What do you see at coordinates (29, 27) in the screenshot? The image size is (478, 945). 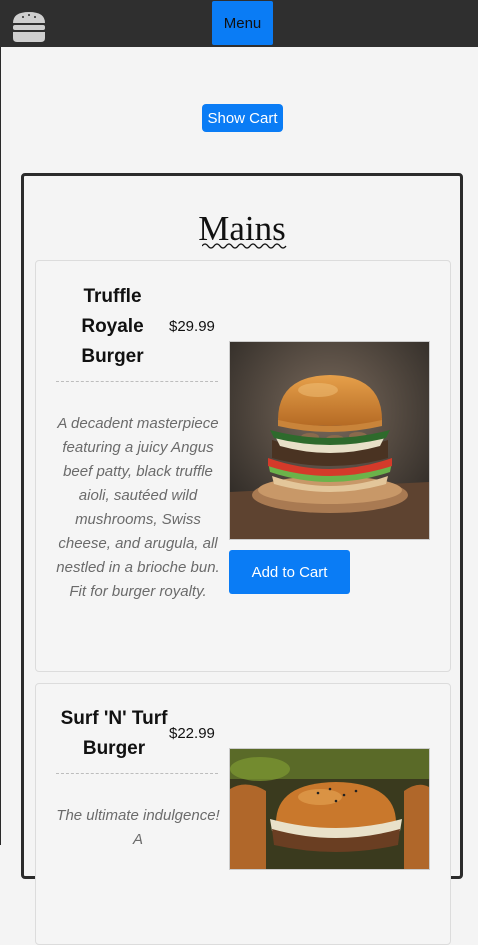 I see `burger-icon` at bounding box center [29, 27].